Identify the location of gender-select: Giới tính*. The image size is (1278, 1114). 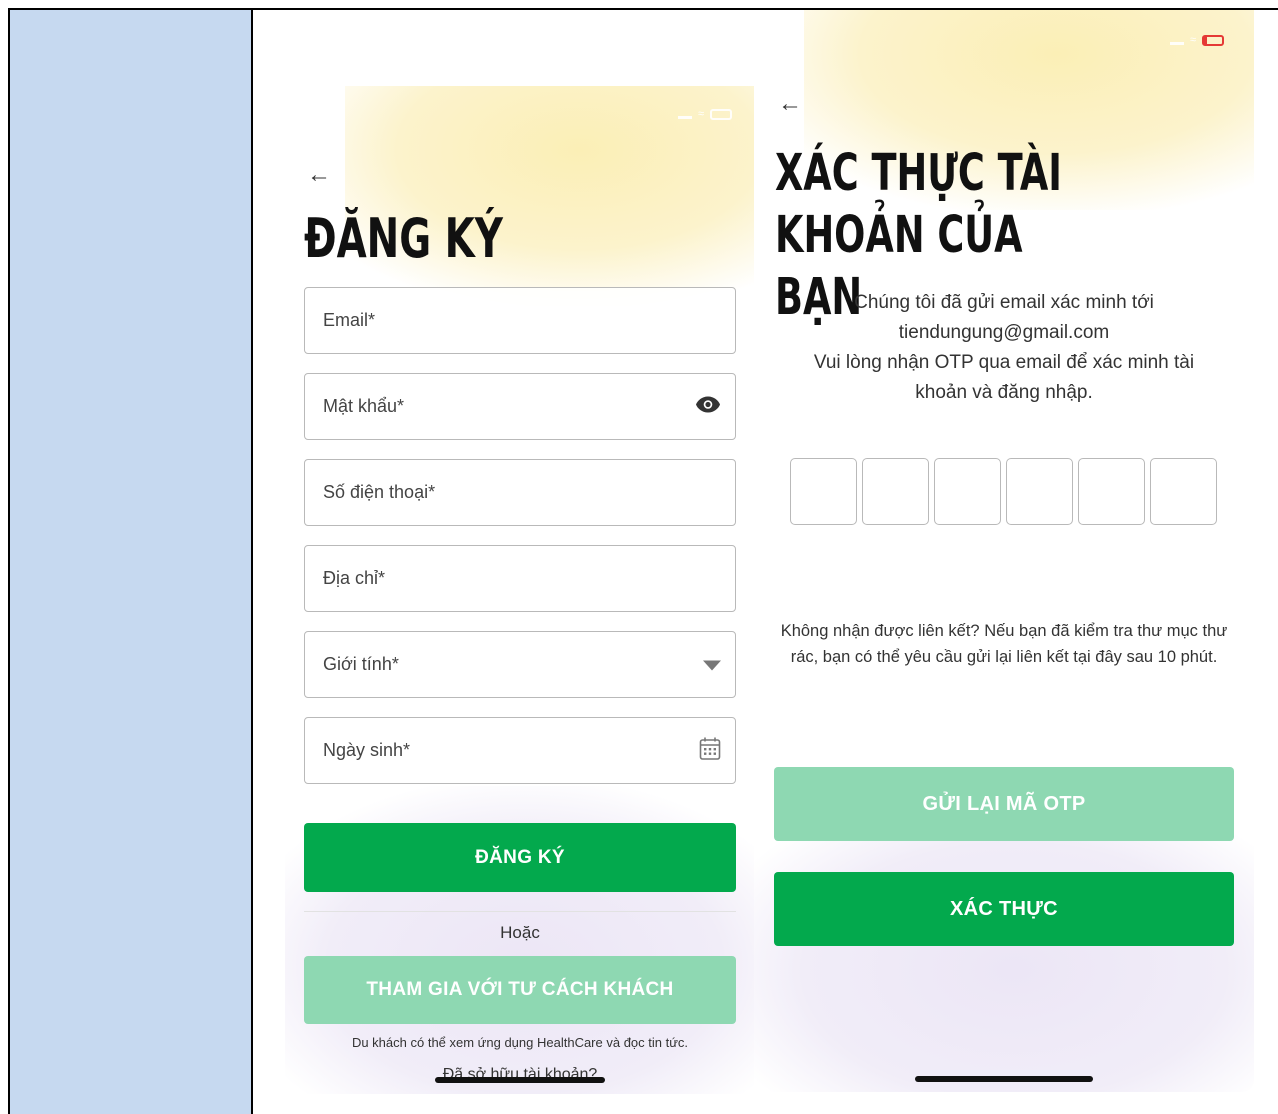
(520, 664).